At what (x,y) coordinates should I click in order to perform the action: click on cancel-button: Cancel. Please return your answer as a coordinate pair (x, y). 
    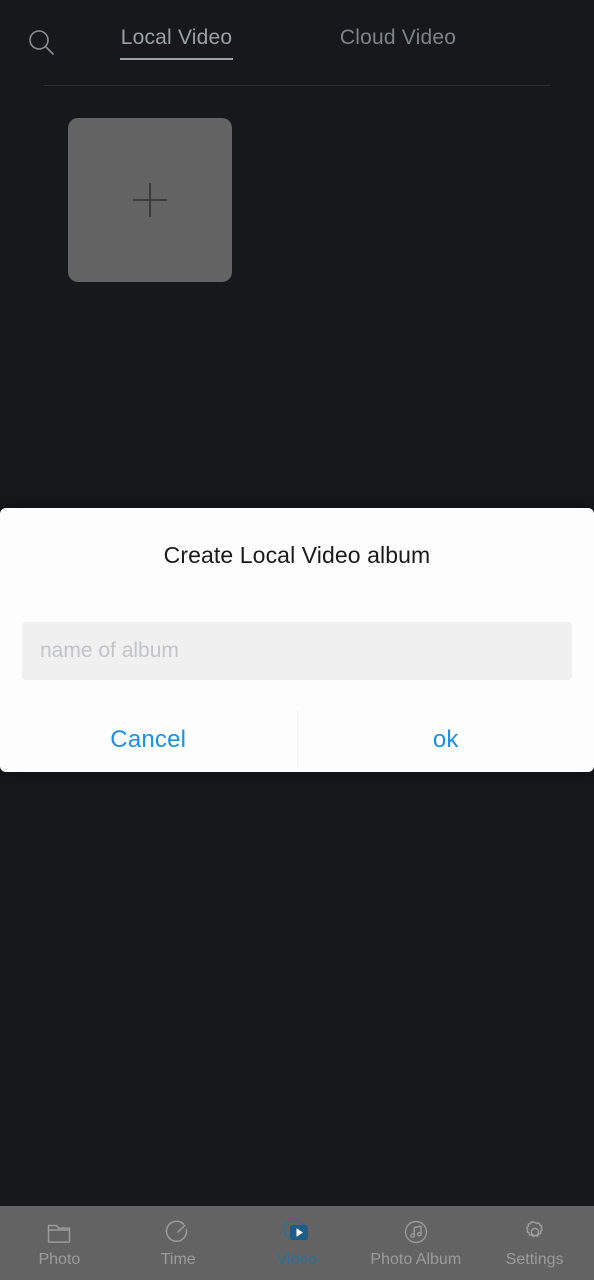
    Looking at the image, I should click on (148, 740).